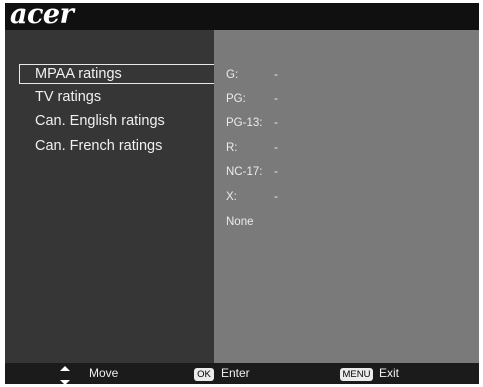 The image size is (483, 387). Describe the element at coordinates (116, 121) in the screenshot. I see `menu-item-can-english-ratings: Can. English ratings` at that location.